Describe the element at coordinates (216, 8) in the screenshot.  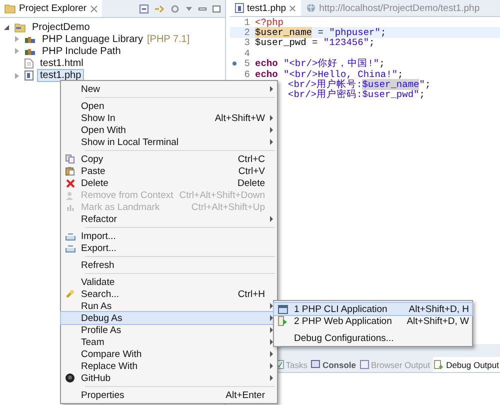
I see `maximize-icon` at that location.